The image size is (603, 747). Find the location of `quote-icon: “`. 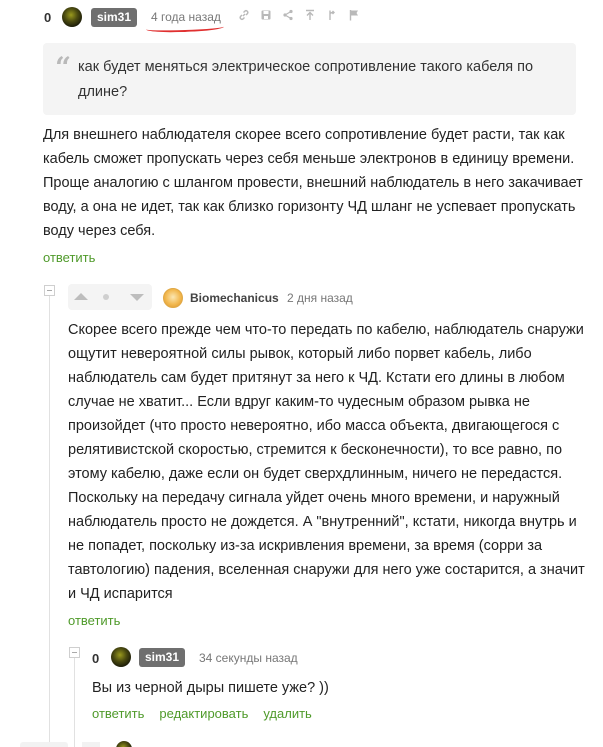

quote-icon: “ is located at coordinates (63, 67).